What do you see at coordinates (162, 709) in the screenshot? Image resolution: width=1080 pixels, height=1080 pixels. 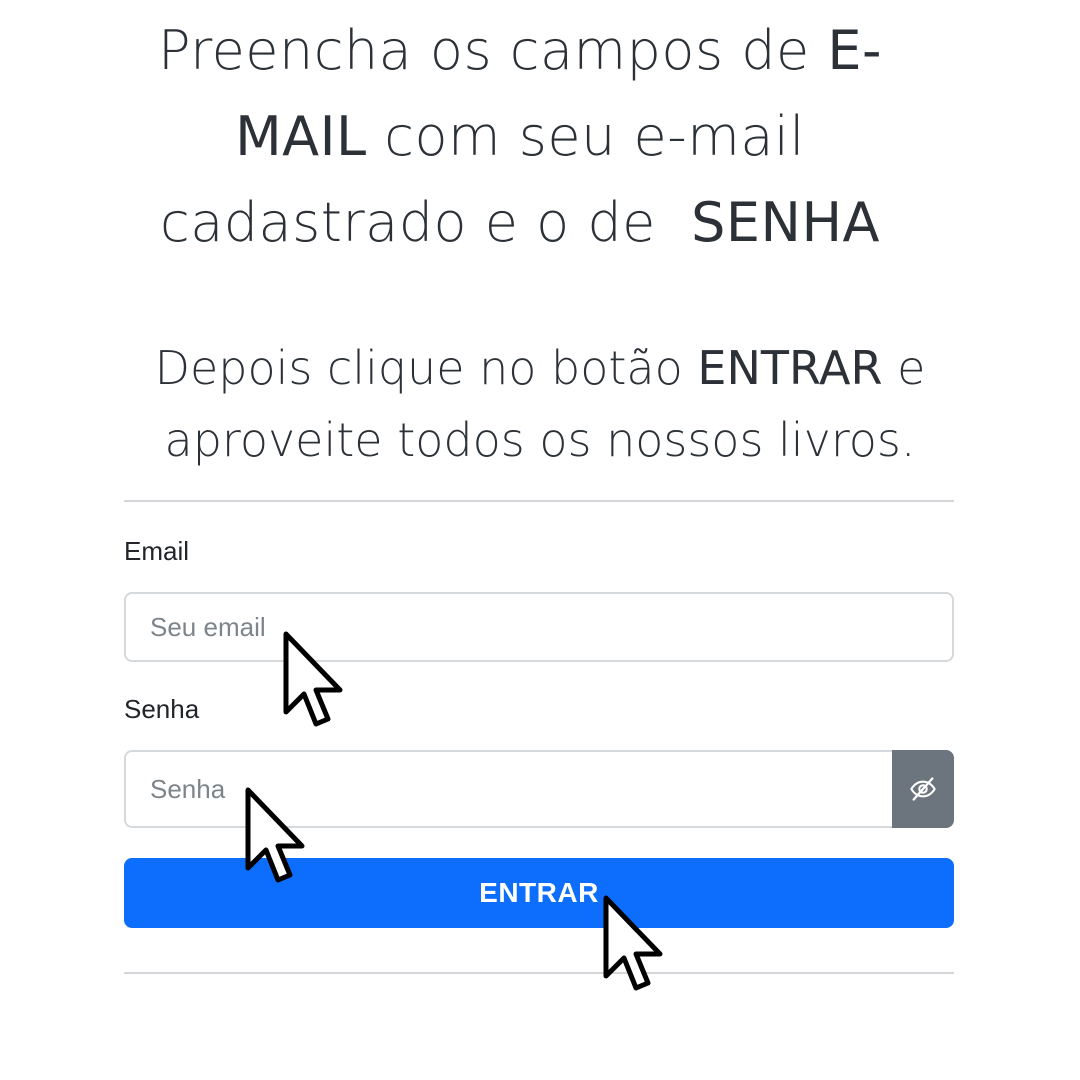 I see `password-label: Senha` at bounding box center [162, 709].